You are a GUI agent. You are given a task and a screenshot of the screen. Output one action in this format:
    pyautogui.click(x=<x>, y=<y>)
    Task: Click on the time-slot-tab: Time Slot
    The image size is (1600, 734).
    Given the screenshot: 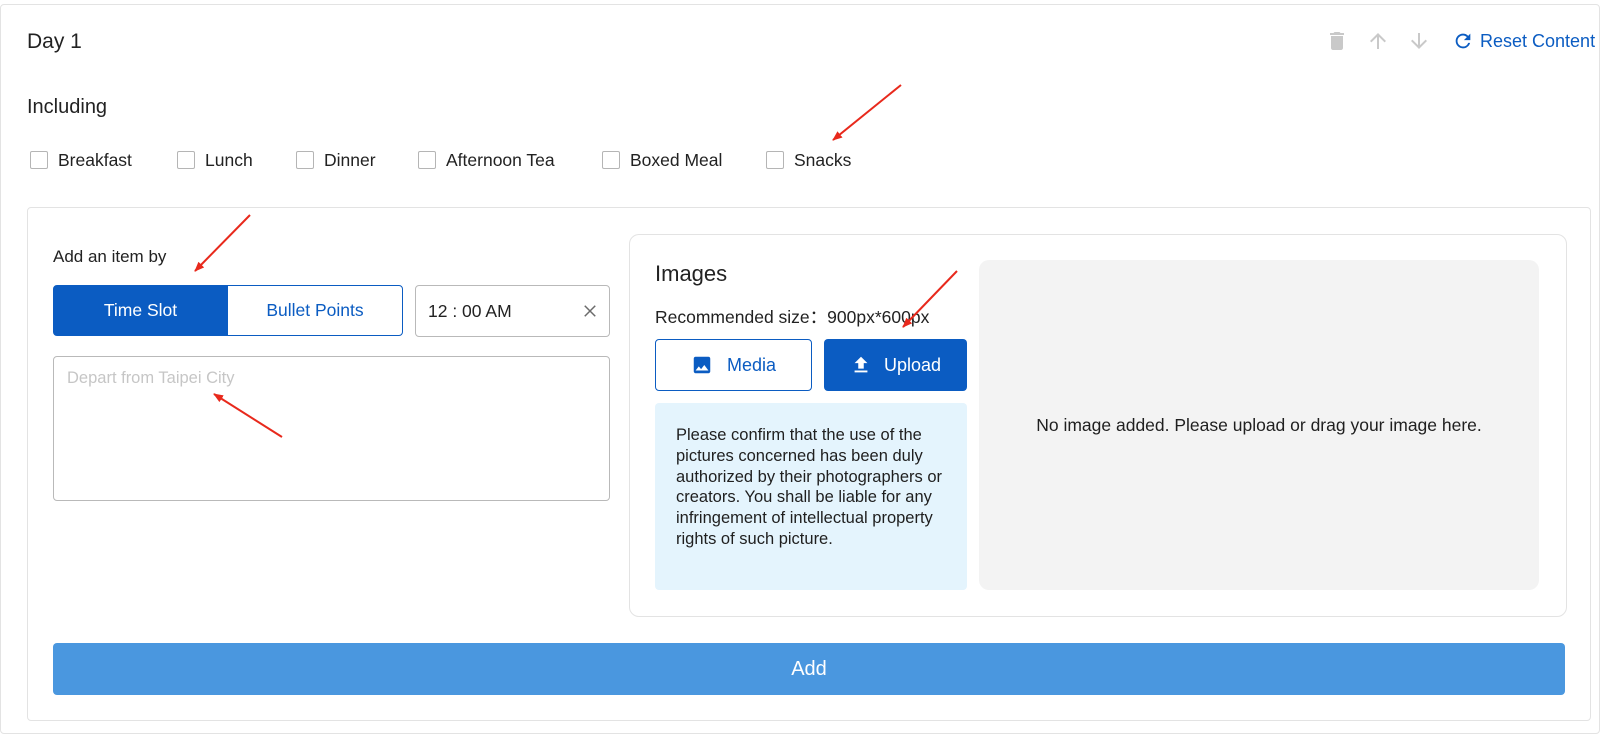 What is the action you would take?
    pyautogui.click(x=140, y=310)
    